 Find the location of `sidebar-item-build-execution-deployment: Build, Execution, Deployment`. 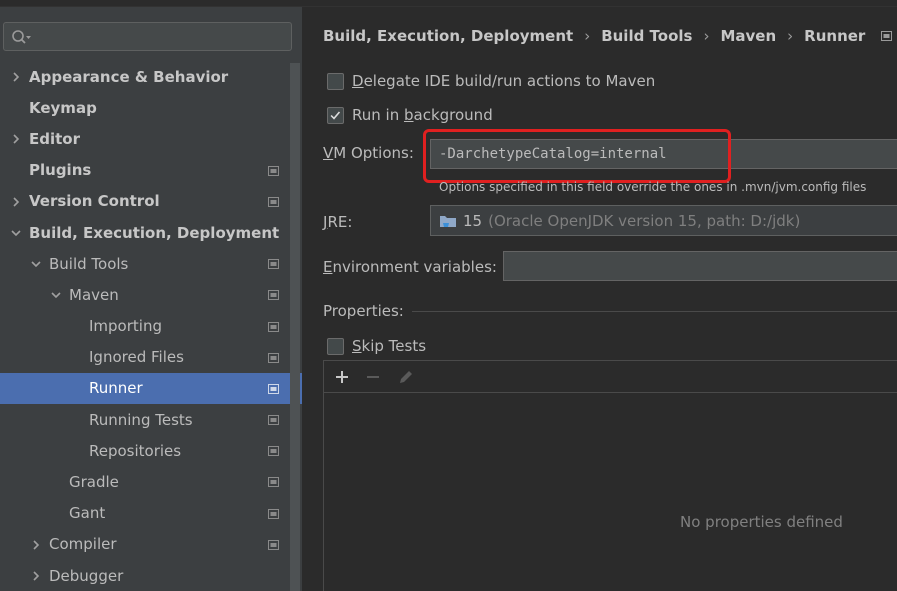

sidebar-item-build-execution-deployment: Build, Execution, Deployment is located at coordinates (145, 232).